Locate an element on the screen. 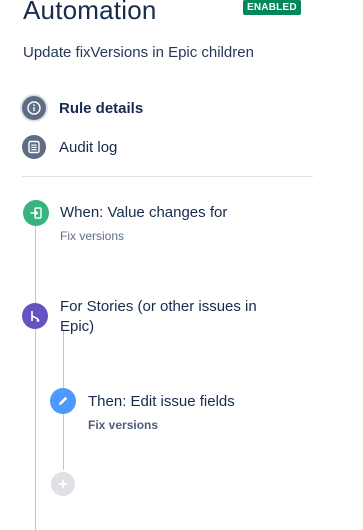 Image resolution: width=363 pixels, height=530 pixels. plus-icon is located at coordinates (63, 484).